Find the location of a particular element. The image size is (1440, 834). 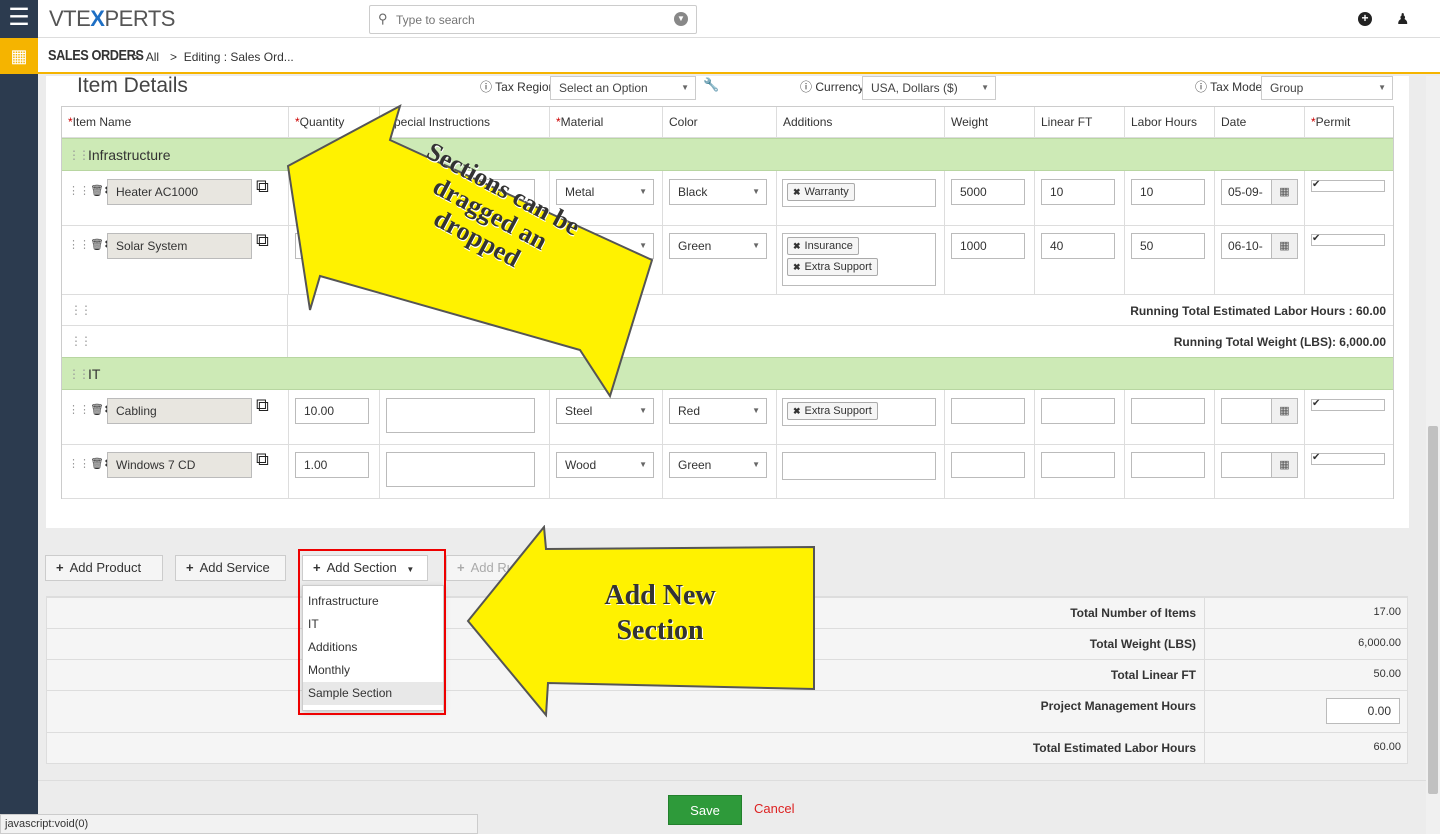

addition-tag: ✖ Insurance is located at coordinates (823, 246).